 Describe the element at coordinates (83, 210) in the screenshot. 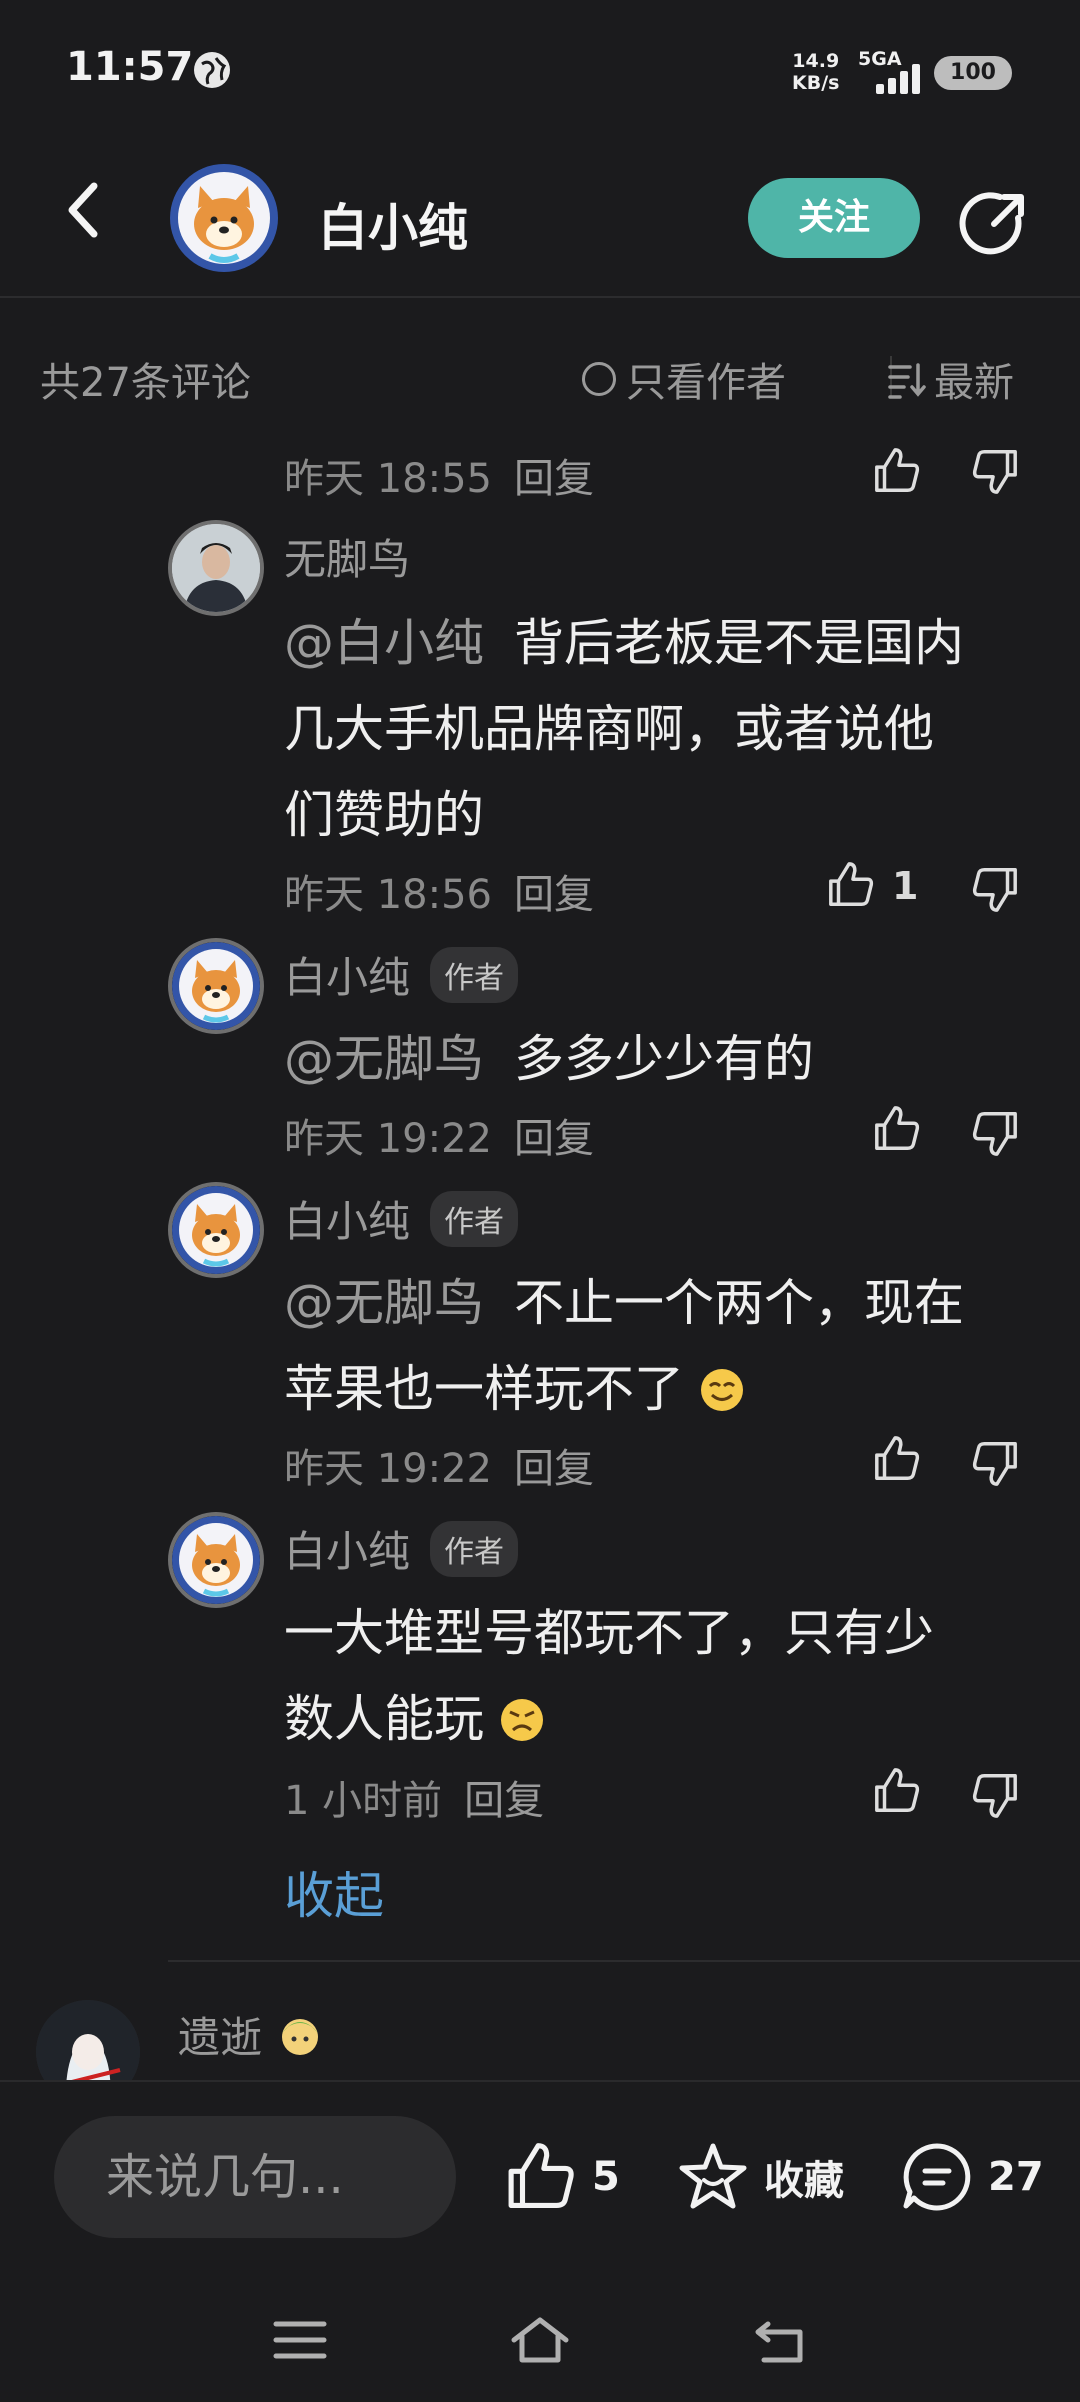

I see `chevron-left-icon` at that location.